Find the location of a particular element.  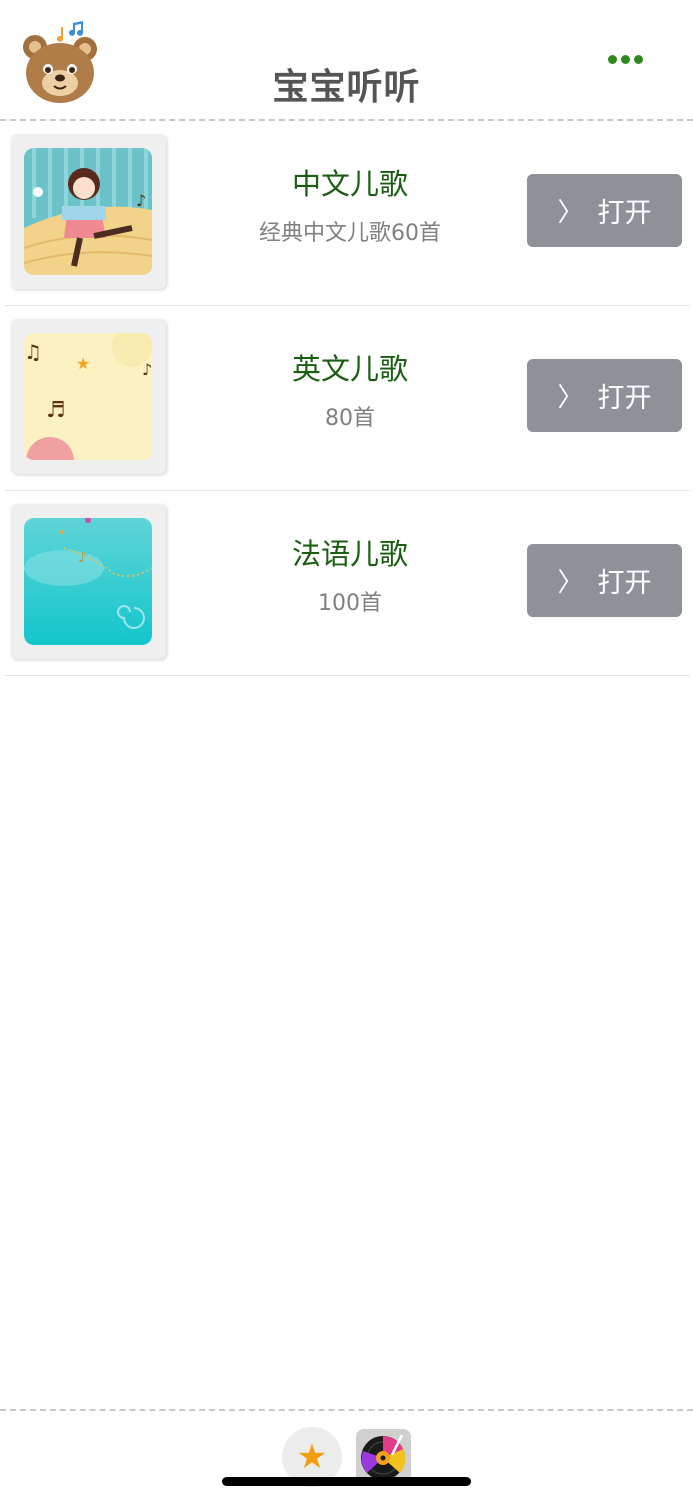

category-subtitle: 经典中文儿歌60首 is located at coordinates (350, 233).